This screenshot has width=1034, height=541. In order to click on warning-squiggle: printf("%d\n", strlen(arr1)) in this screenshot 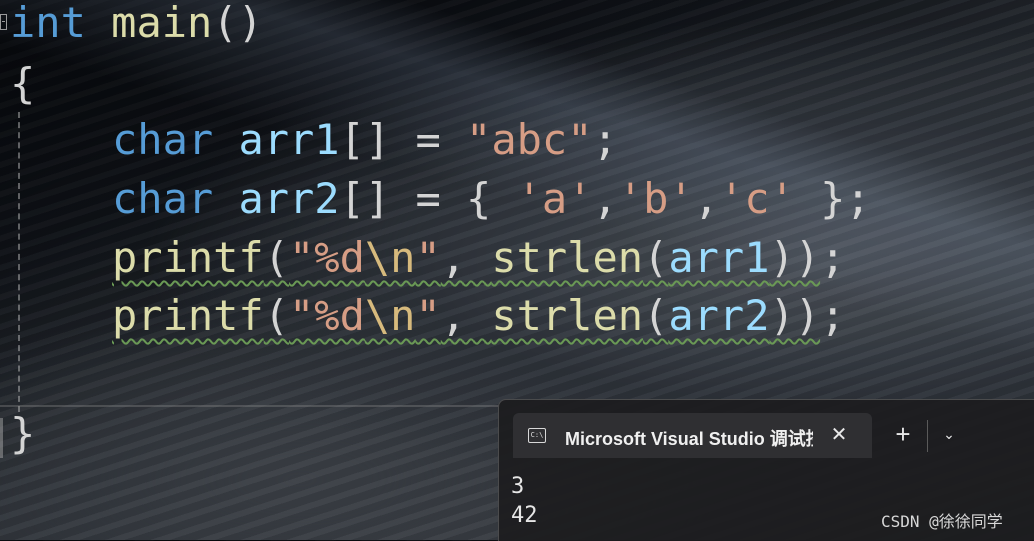, I will do `click(466, 257)`.